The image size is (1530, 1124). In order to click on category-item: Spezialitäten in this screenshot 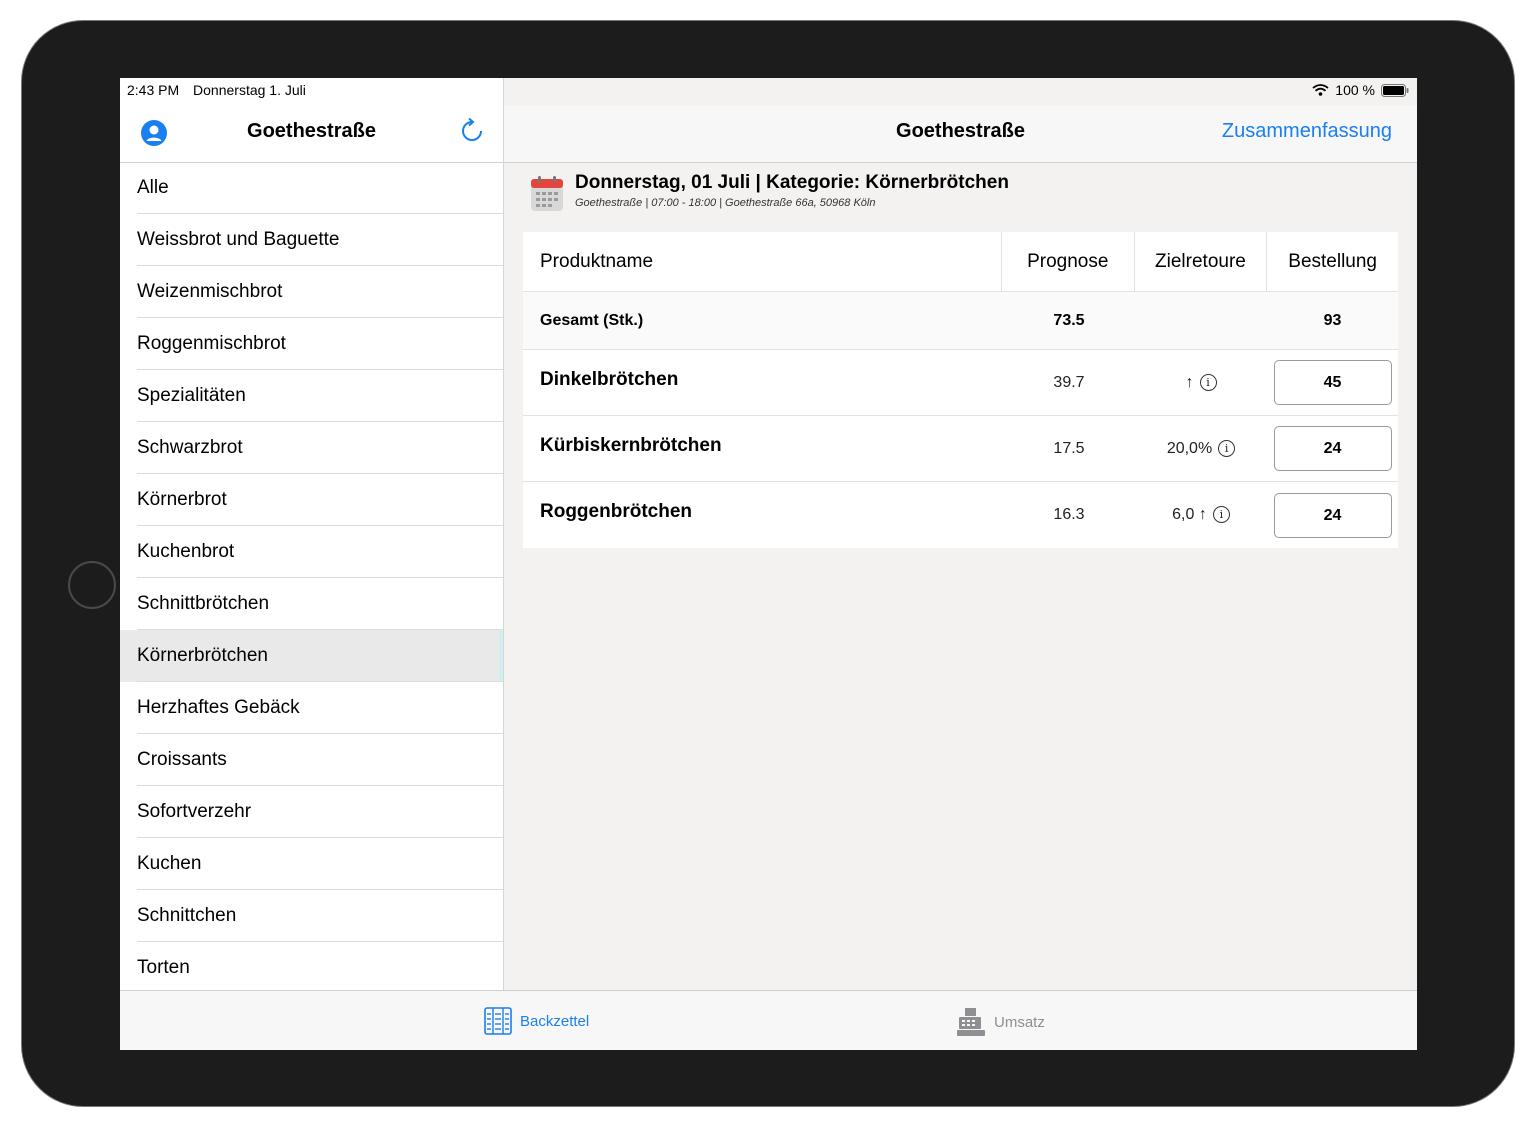, I will do `click(311, 396)`.